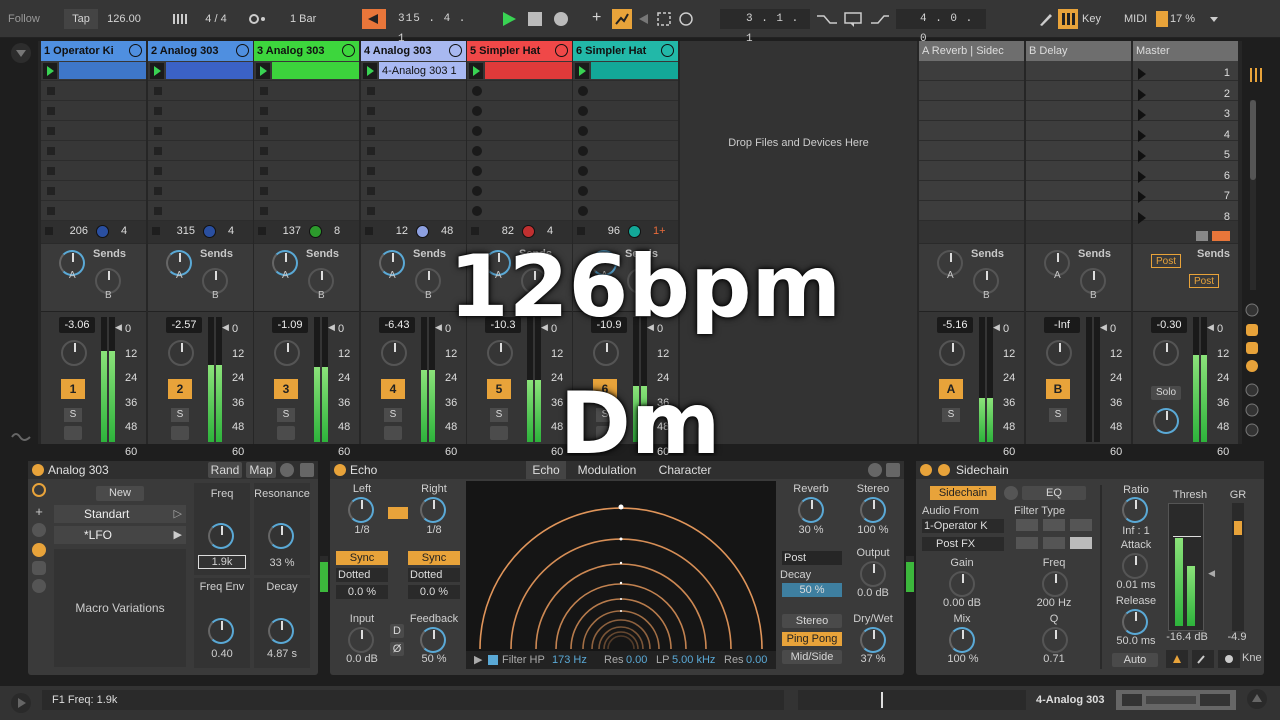 The height and width of the screenshot is (720, 1280). I want to click on save-preset-icon, so click(307, 470).